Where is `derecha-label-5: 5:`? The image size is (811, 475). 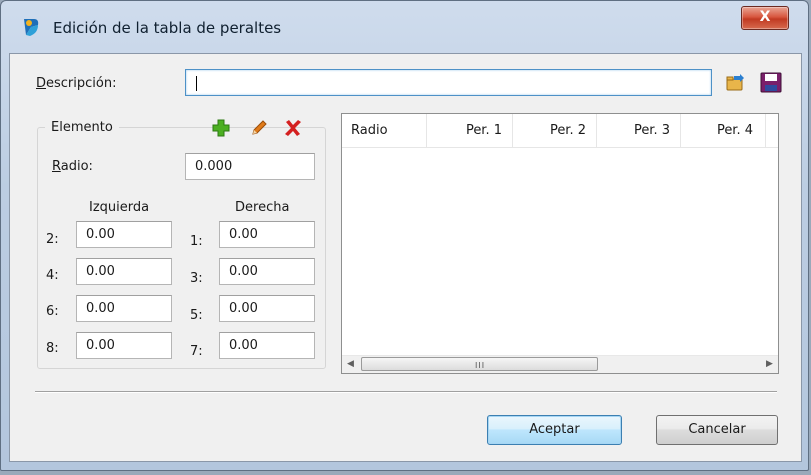 derecha-label-5: 5: is located at coordinates (196, 315).